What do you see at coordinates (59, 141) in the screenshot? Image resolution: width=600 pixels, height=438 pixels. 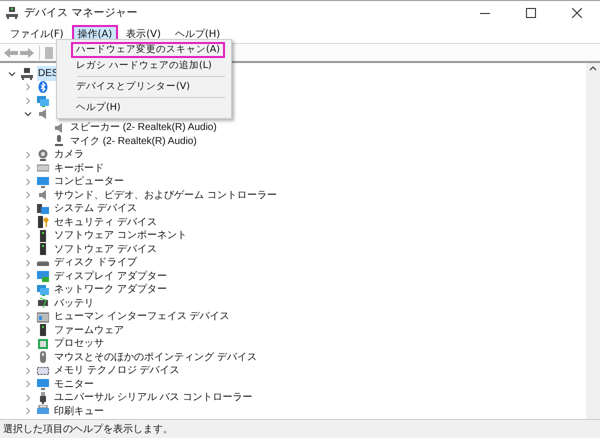 I see `microphone-icon` at bounding box center [59, 141].